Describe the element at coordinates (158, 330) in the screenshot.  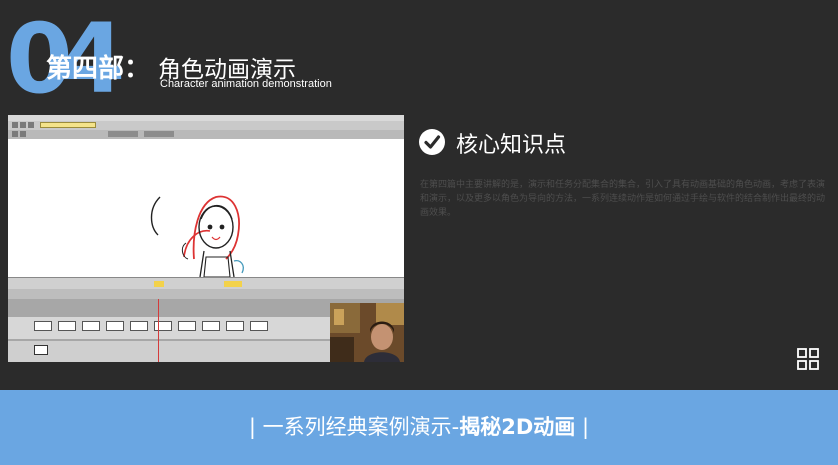
I see `playhead` at that location.